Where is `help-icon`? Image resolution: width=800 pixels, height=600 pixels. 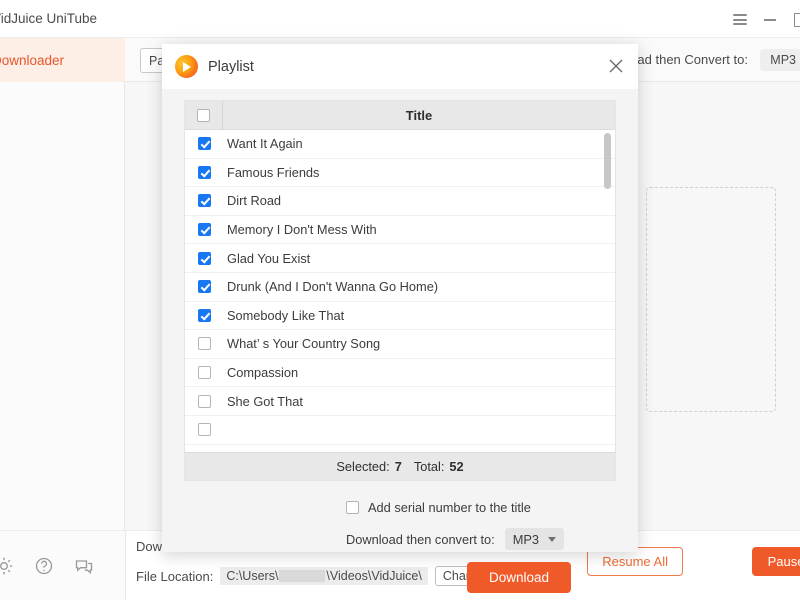
help-icon is located at coordinates (44, 566).